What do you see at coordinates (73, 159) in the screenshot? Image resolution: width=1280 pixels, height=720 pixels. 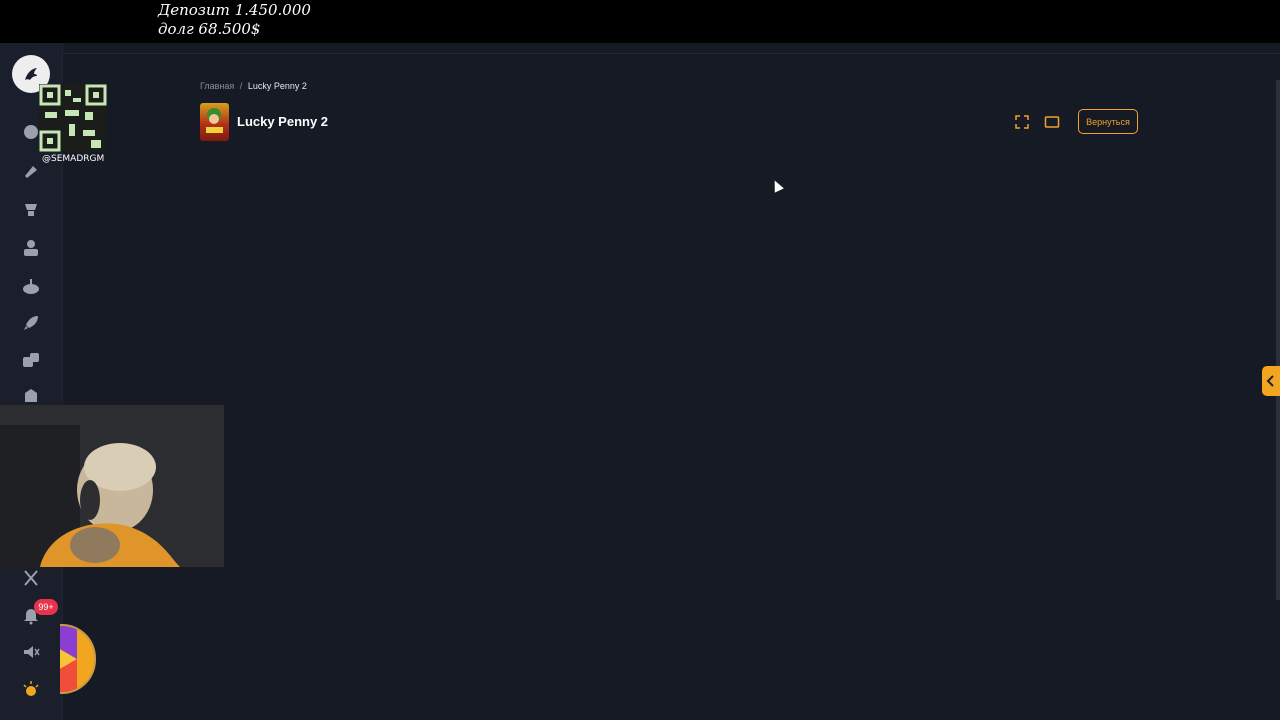 I see `qr-handle: @SEMADRGM` at bounding box center [73, 159].